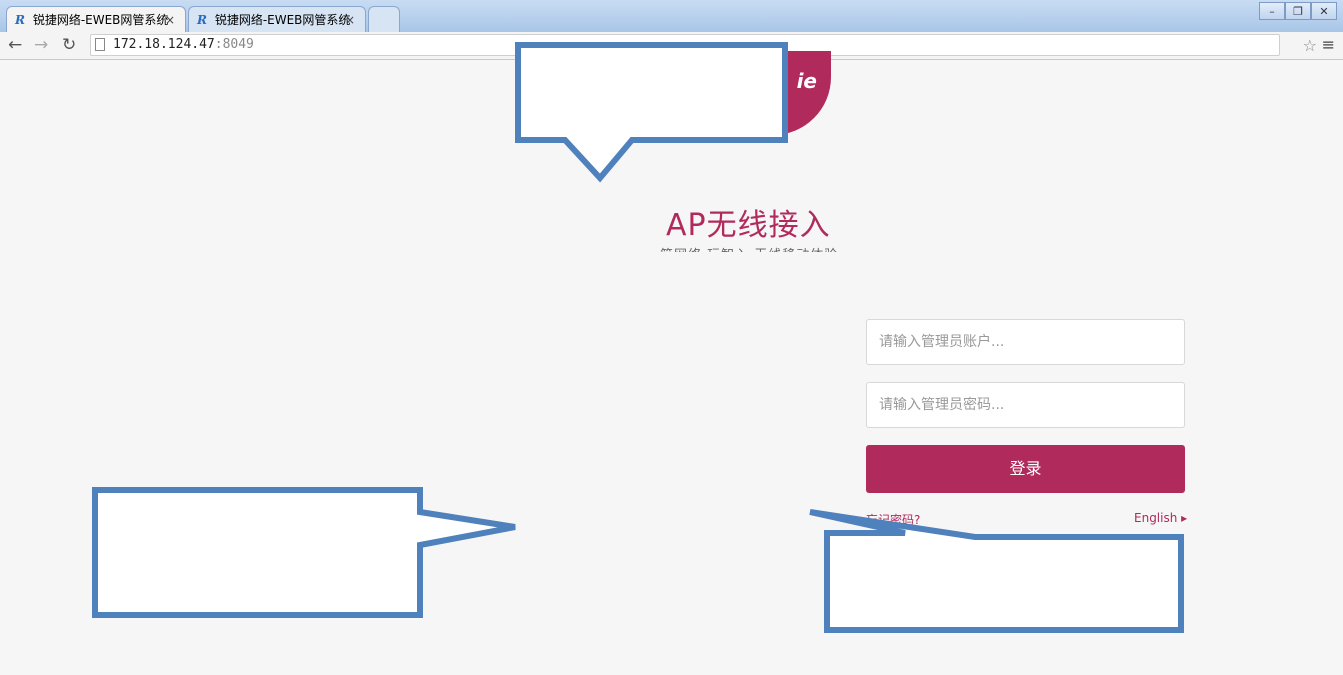 The height and width of the screenshot is (675, 1343). Describe the element at coordinates (773, 93) in the screenshot. I see `ruijie-logo: ie` at that location.